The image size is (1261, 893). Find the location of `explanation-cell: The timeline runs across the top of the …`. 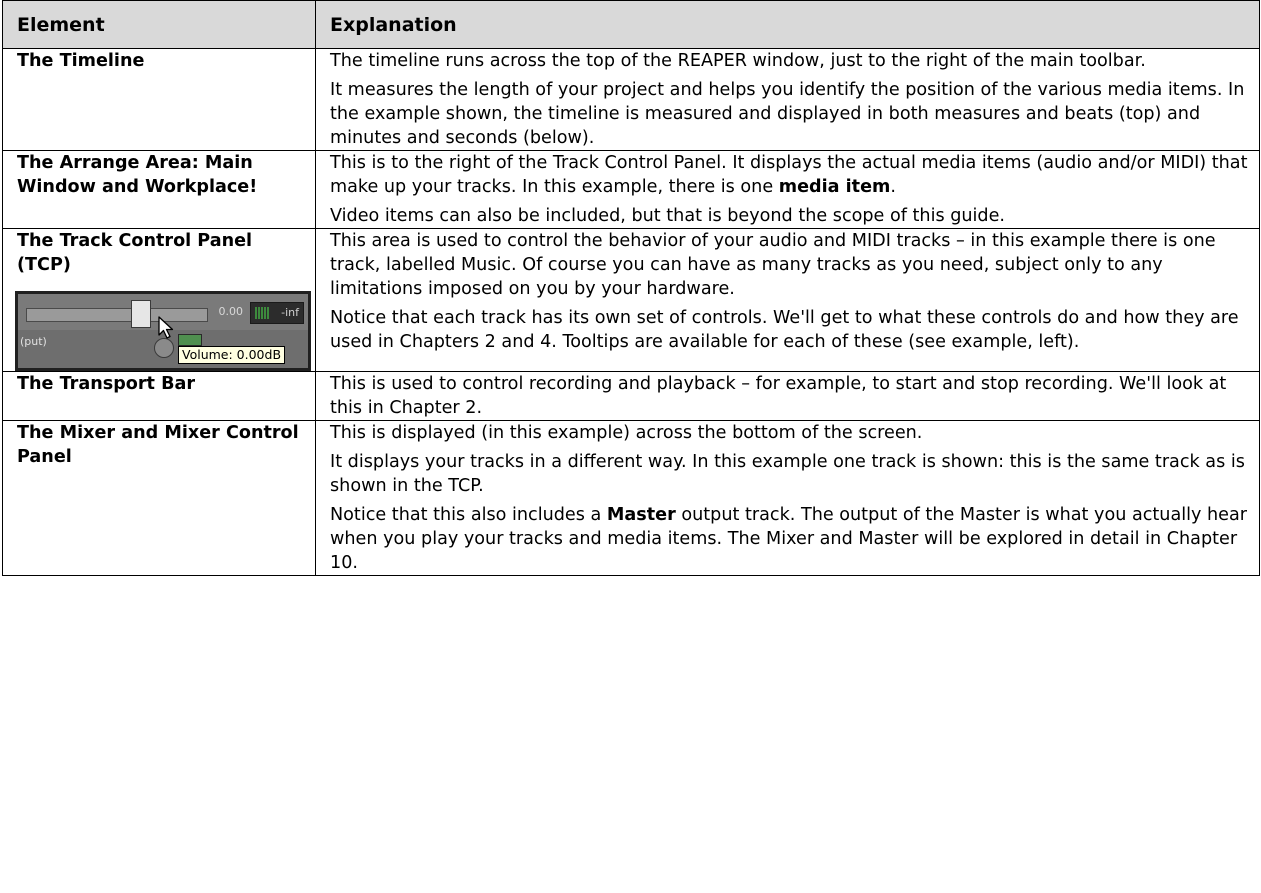

explanation-cell: The timeline runs across the top of the … is located at coordinates (787, 99).